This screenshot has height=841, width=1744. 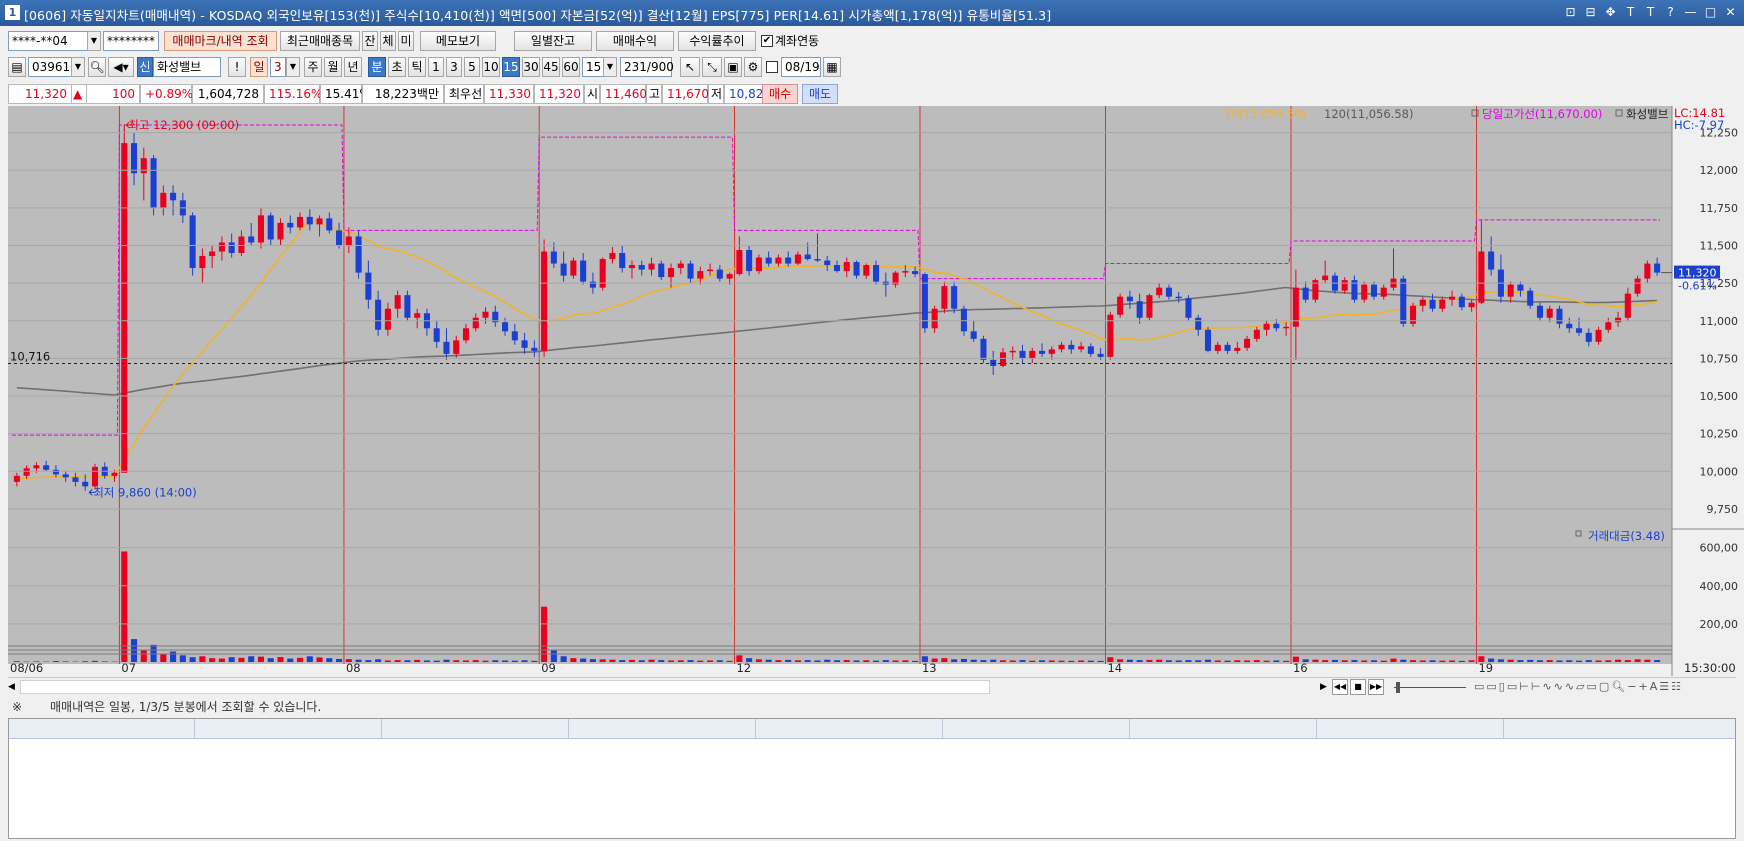 What do you see at coordinates (48, 41) in the screenshot?
I see `account-select: ****-**04` at bounding box center [48, 41].